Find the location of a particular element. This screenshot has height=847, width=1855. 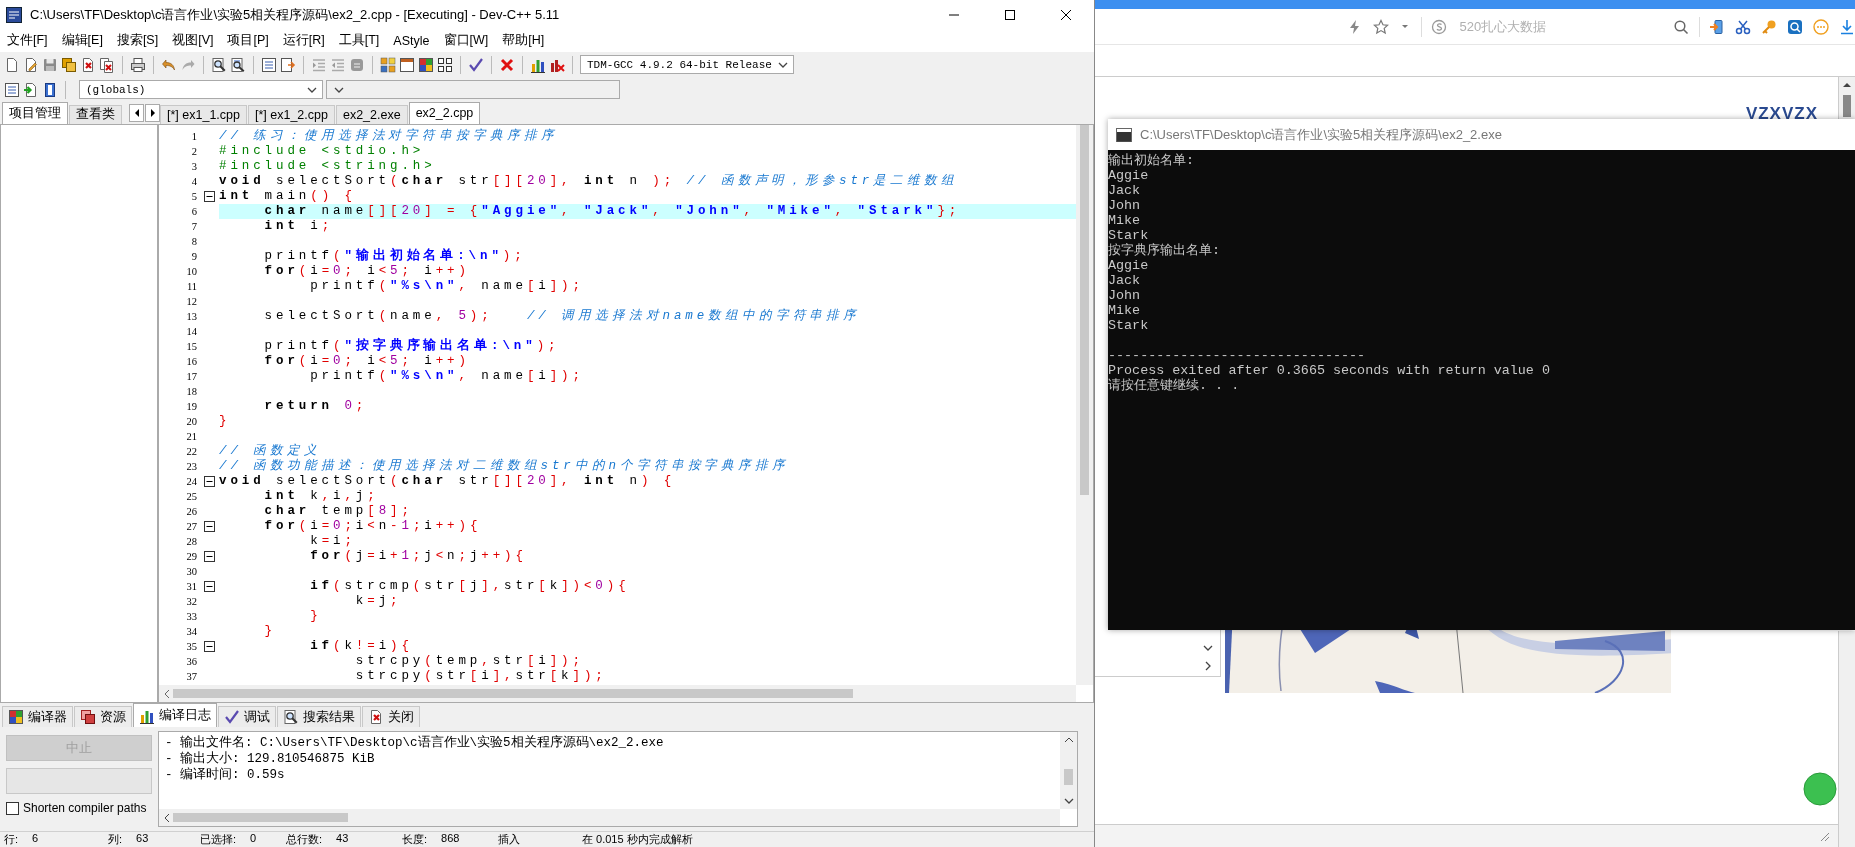

tiles-icon is located at coordinates (388, 64).